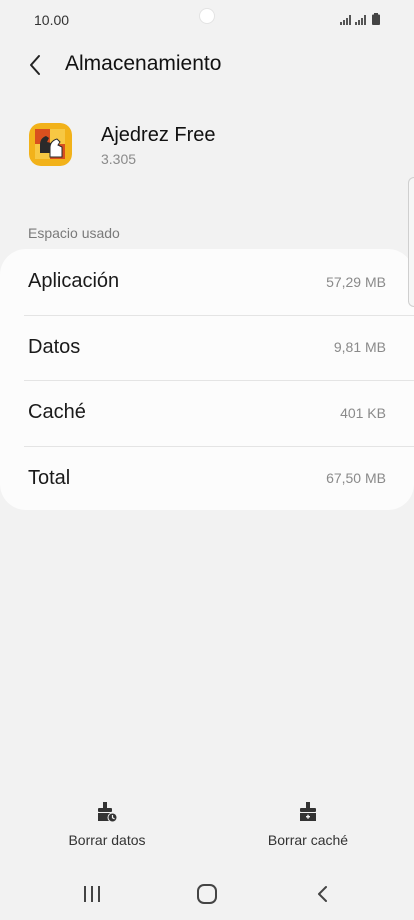  Describe the element at coordinates (119, 159) in the screenshot. I see `app-version: 3.305` at that location.